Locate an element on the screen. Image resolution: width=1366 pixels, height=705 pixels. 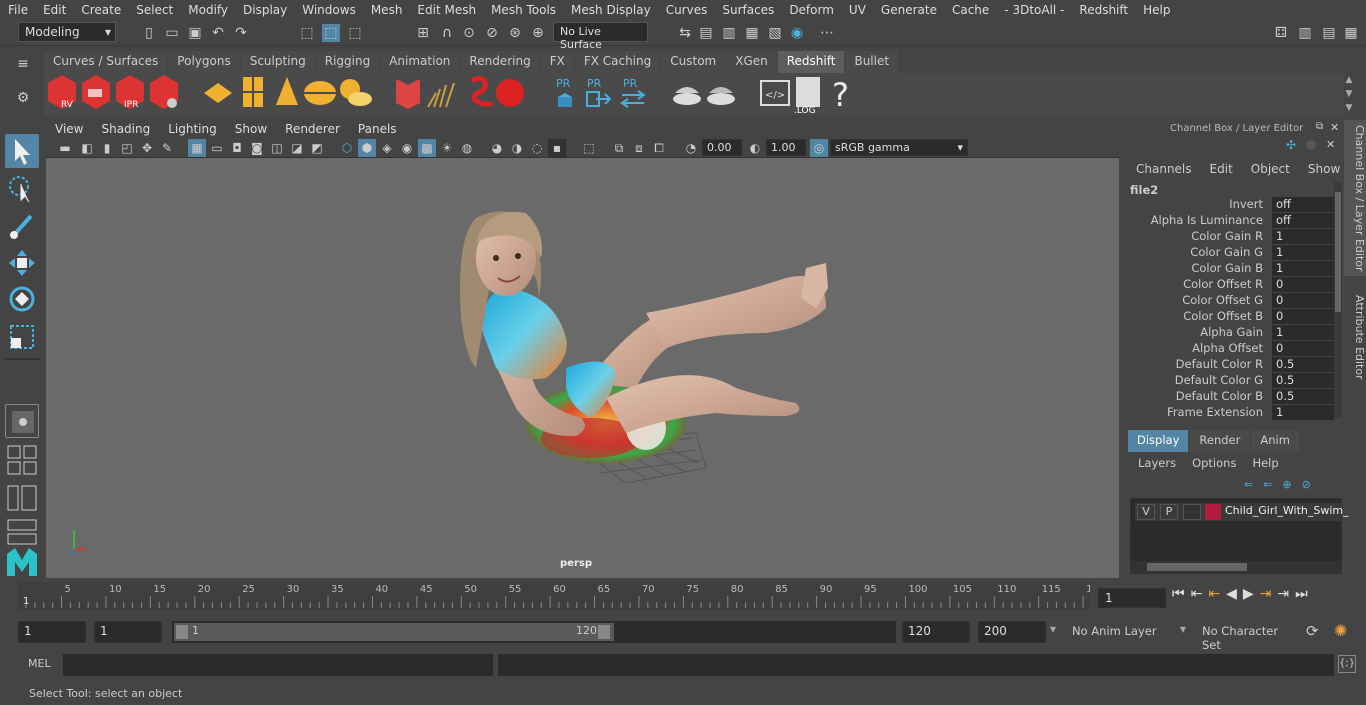
lasso-tool-icon is located at coordinates (22, 189).